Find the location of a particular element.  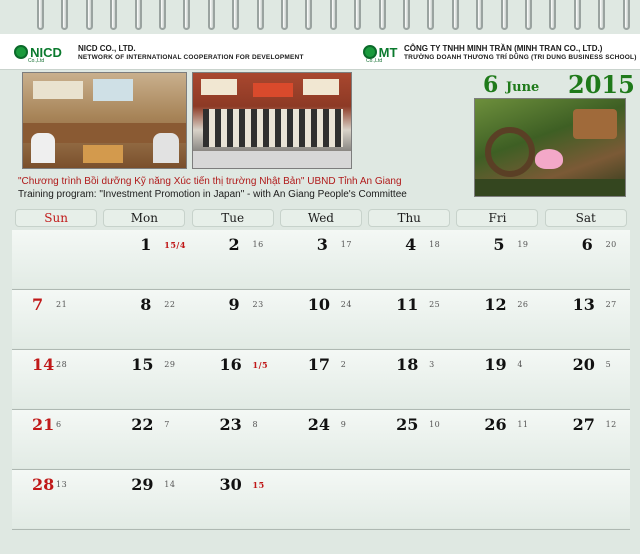

day-number: 11 is located at coordinates (407, 304).